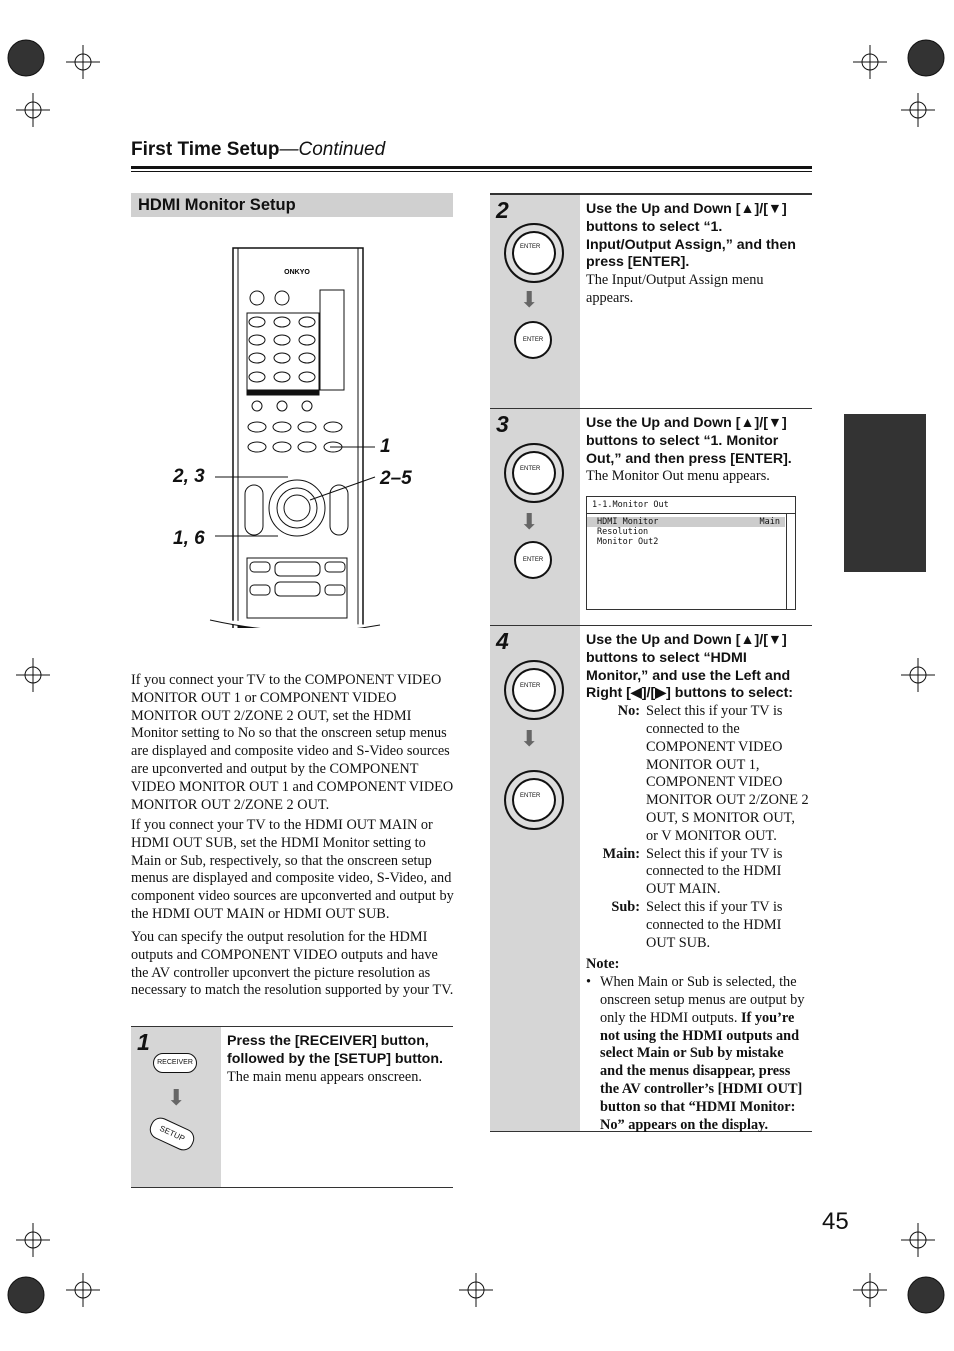 This screenshot has width=954, height=1351. Describe the element at coordinates (172, 1134) in the screenshot. I see `setup-button: SETUP` at that location.